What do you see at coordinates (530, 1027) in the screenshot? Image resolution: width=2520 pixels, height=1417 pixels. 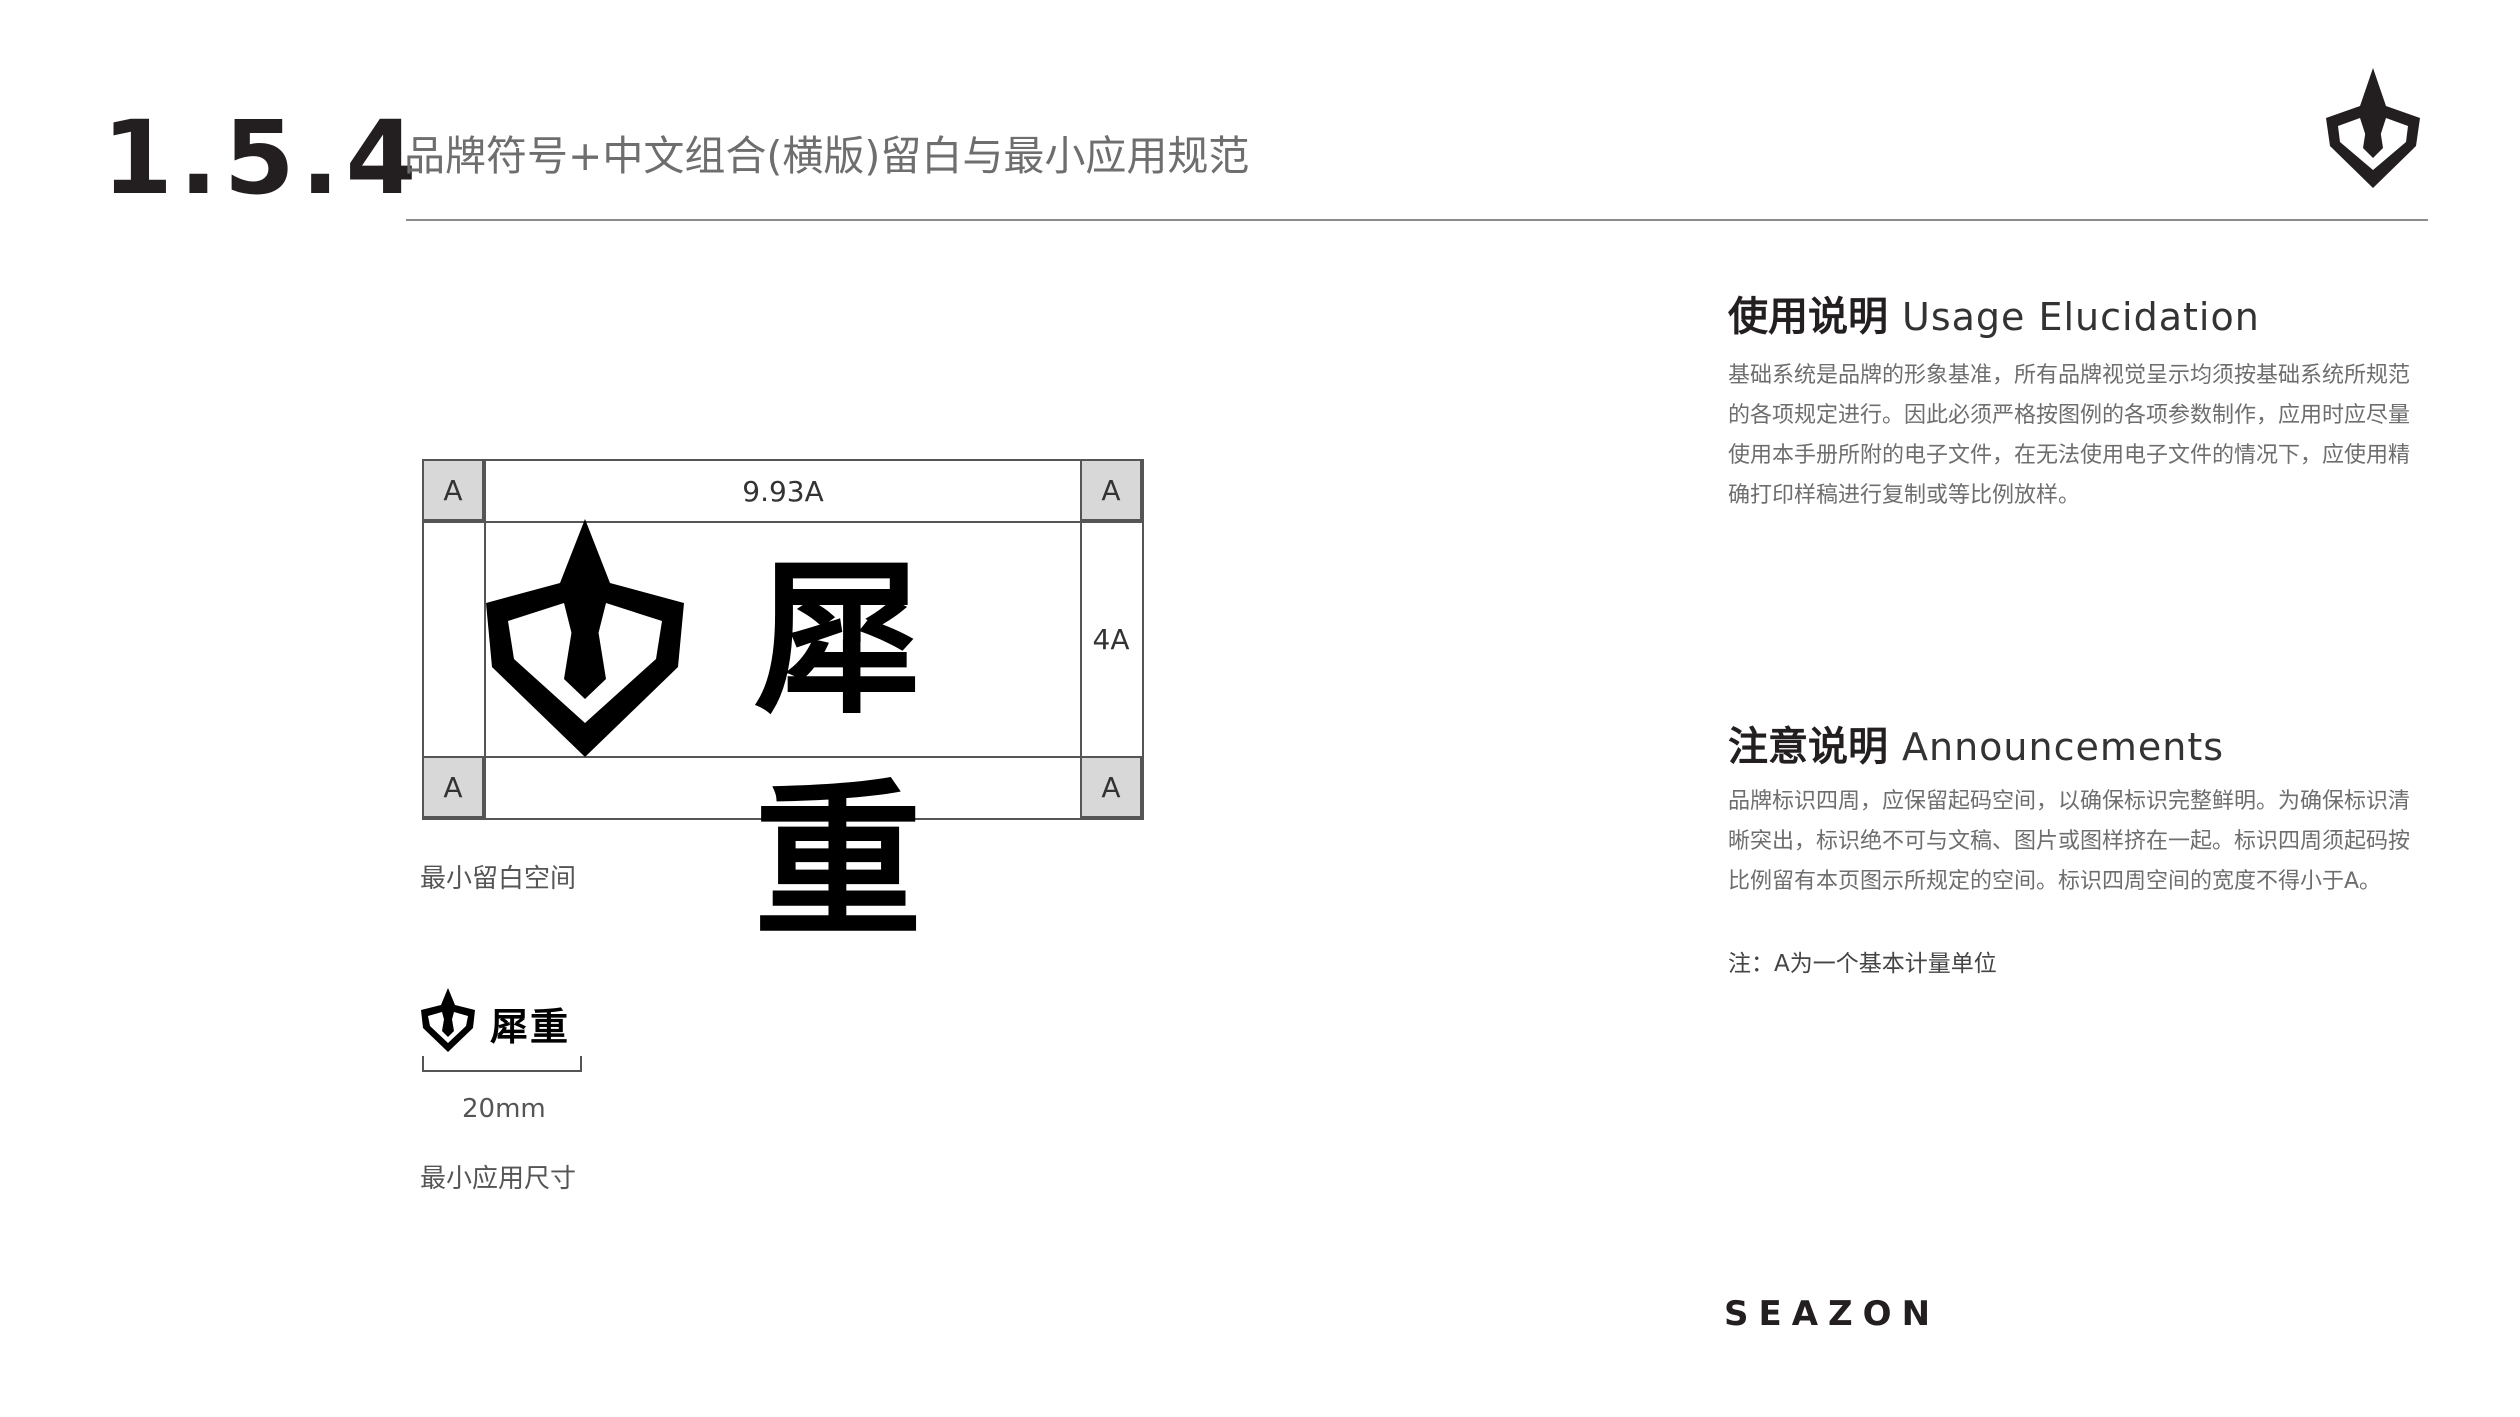 I see `minimum-size-wordmark: 犀重` at bounding box center [530, 1027].